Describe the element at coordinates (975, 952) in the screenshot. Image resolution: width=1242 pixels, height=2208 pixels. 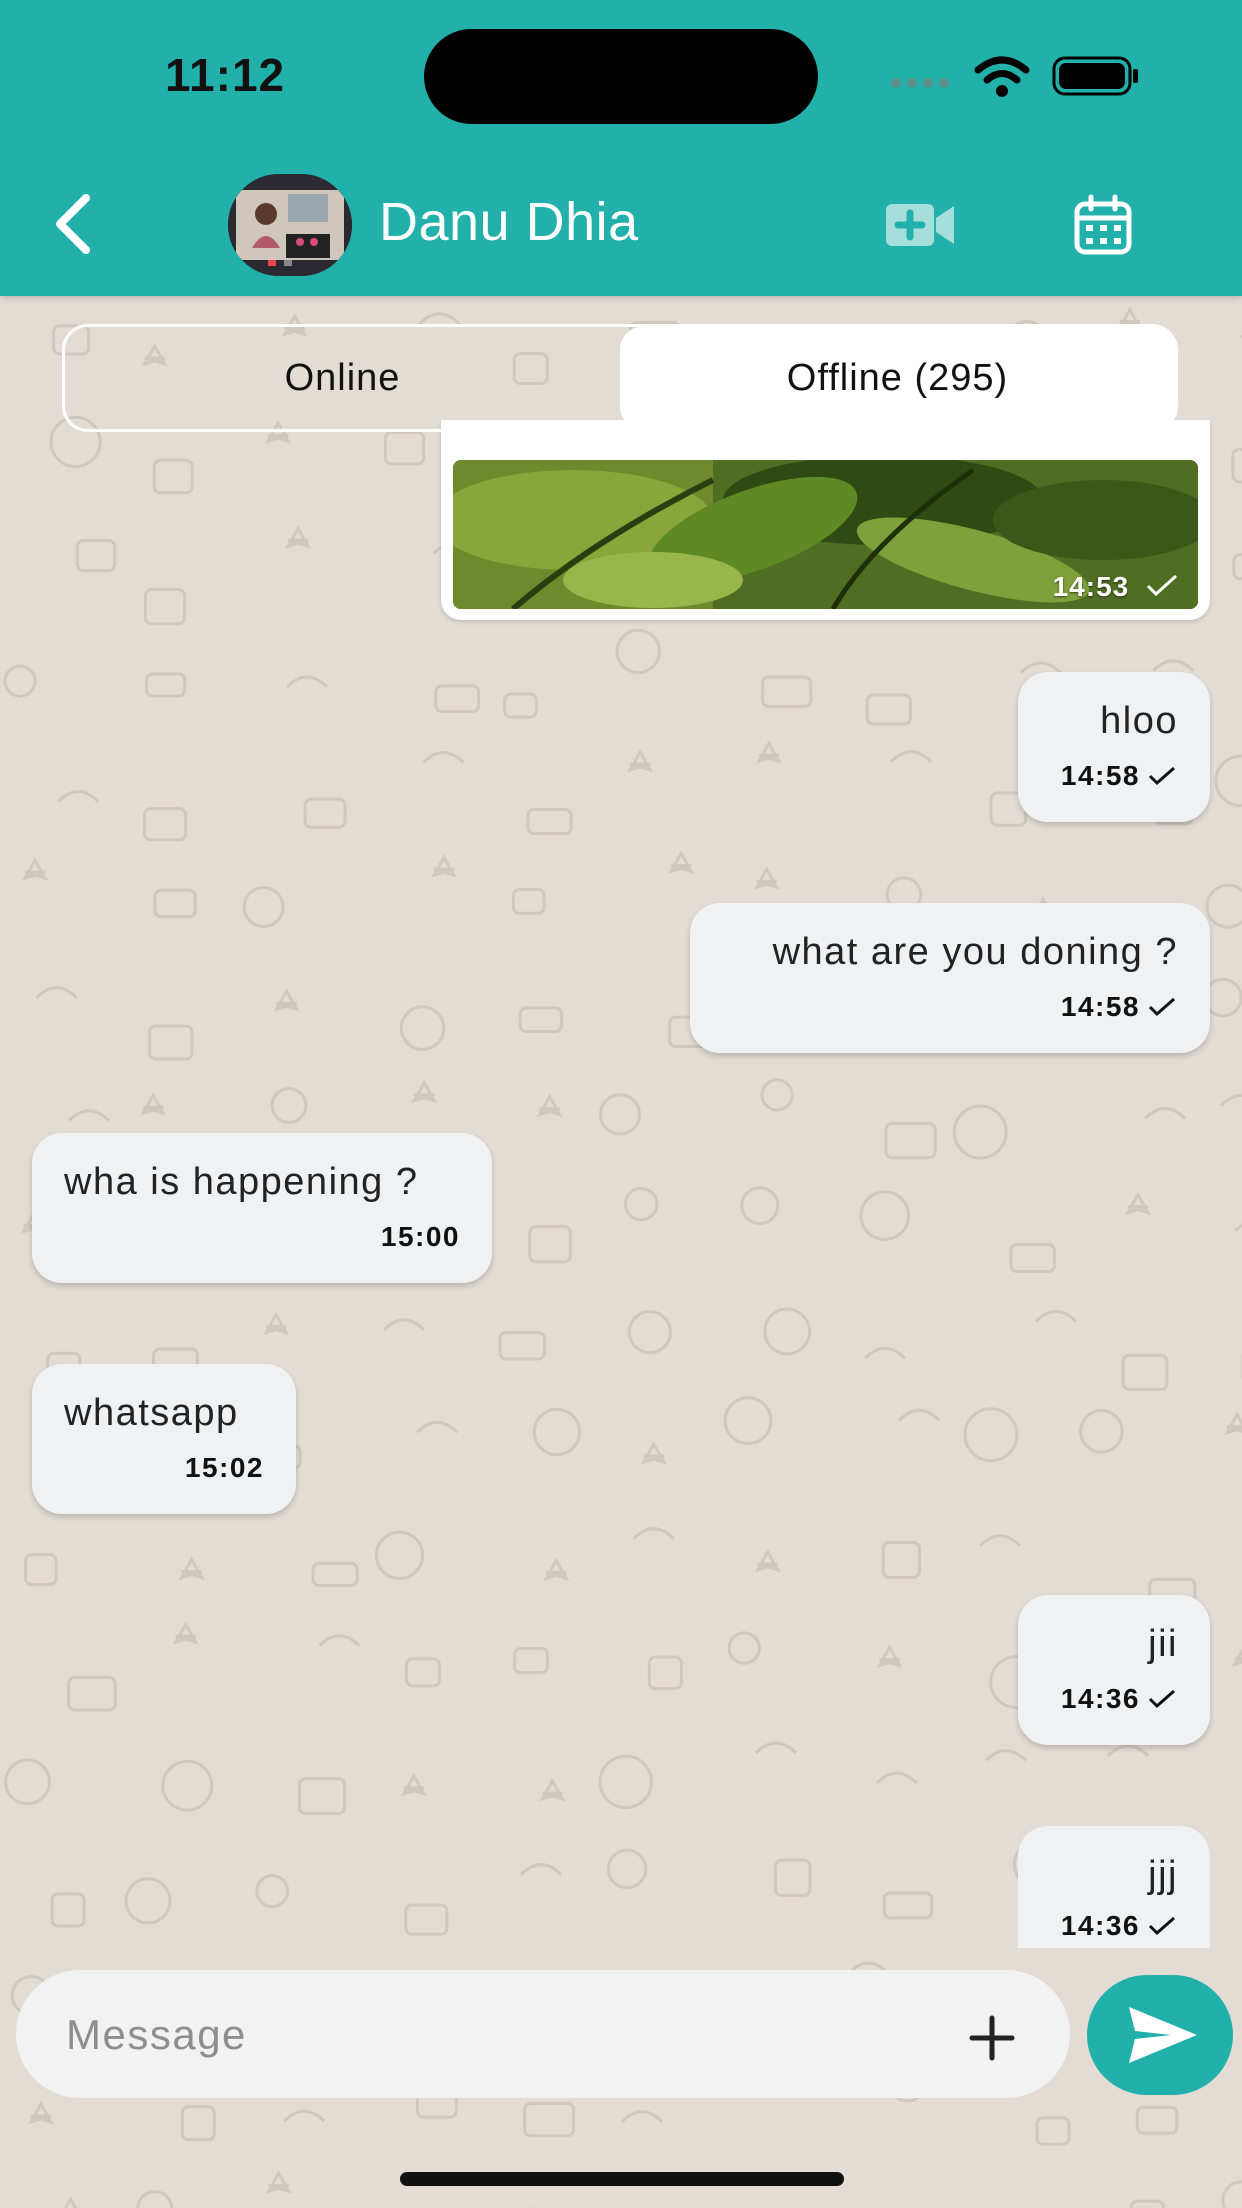
I see `message-text: what are you doning ?` at that location.